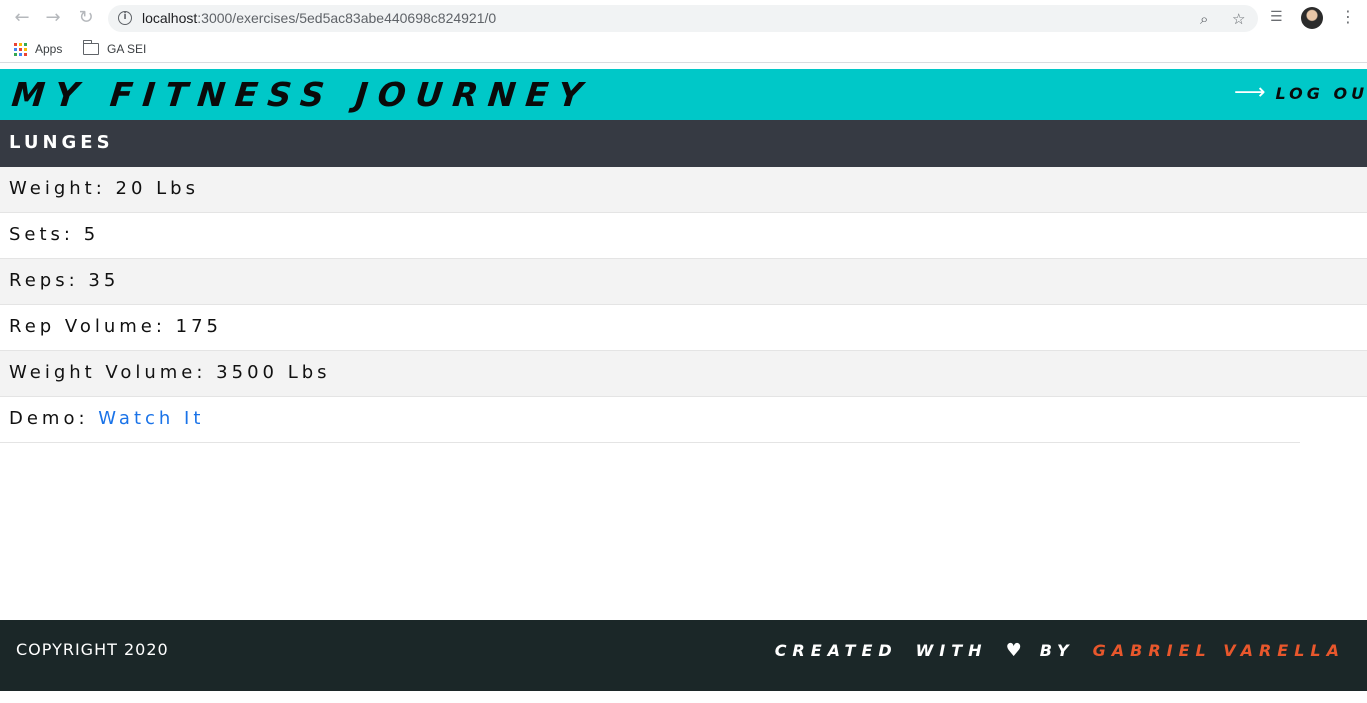 The image size is (1367, 703). Describe the element at coordinates (49, 49) in the screenshot. I see `bookmark-apps-label: Apps` at that location.